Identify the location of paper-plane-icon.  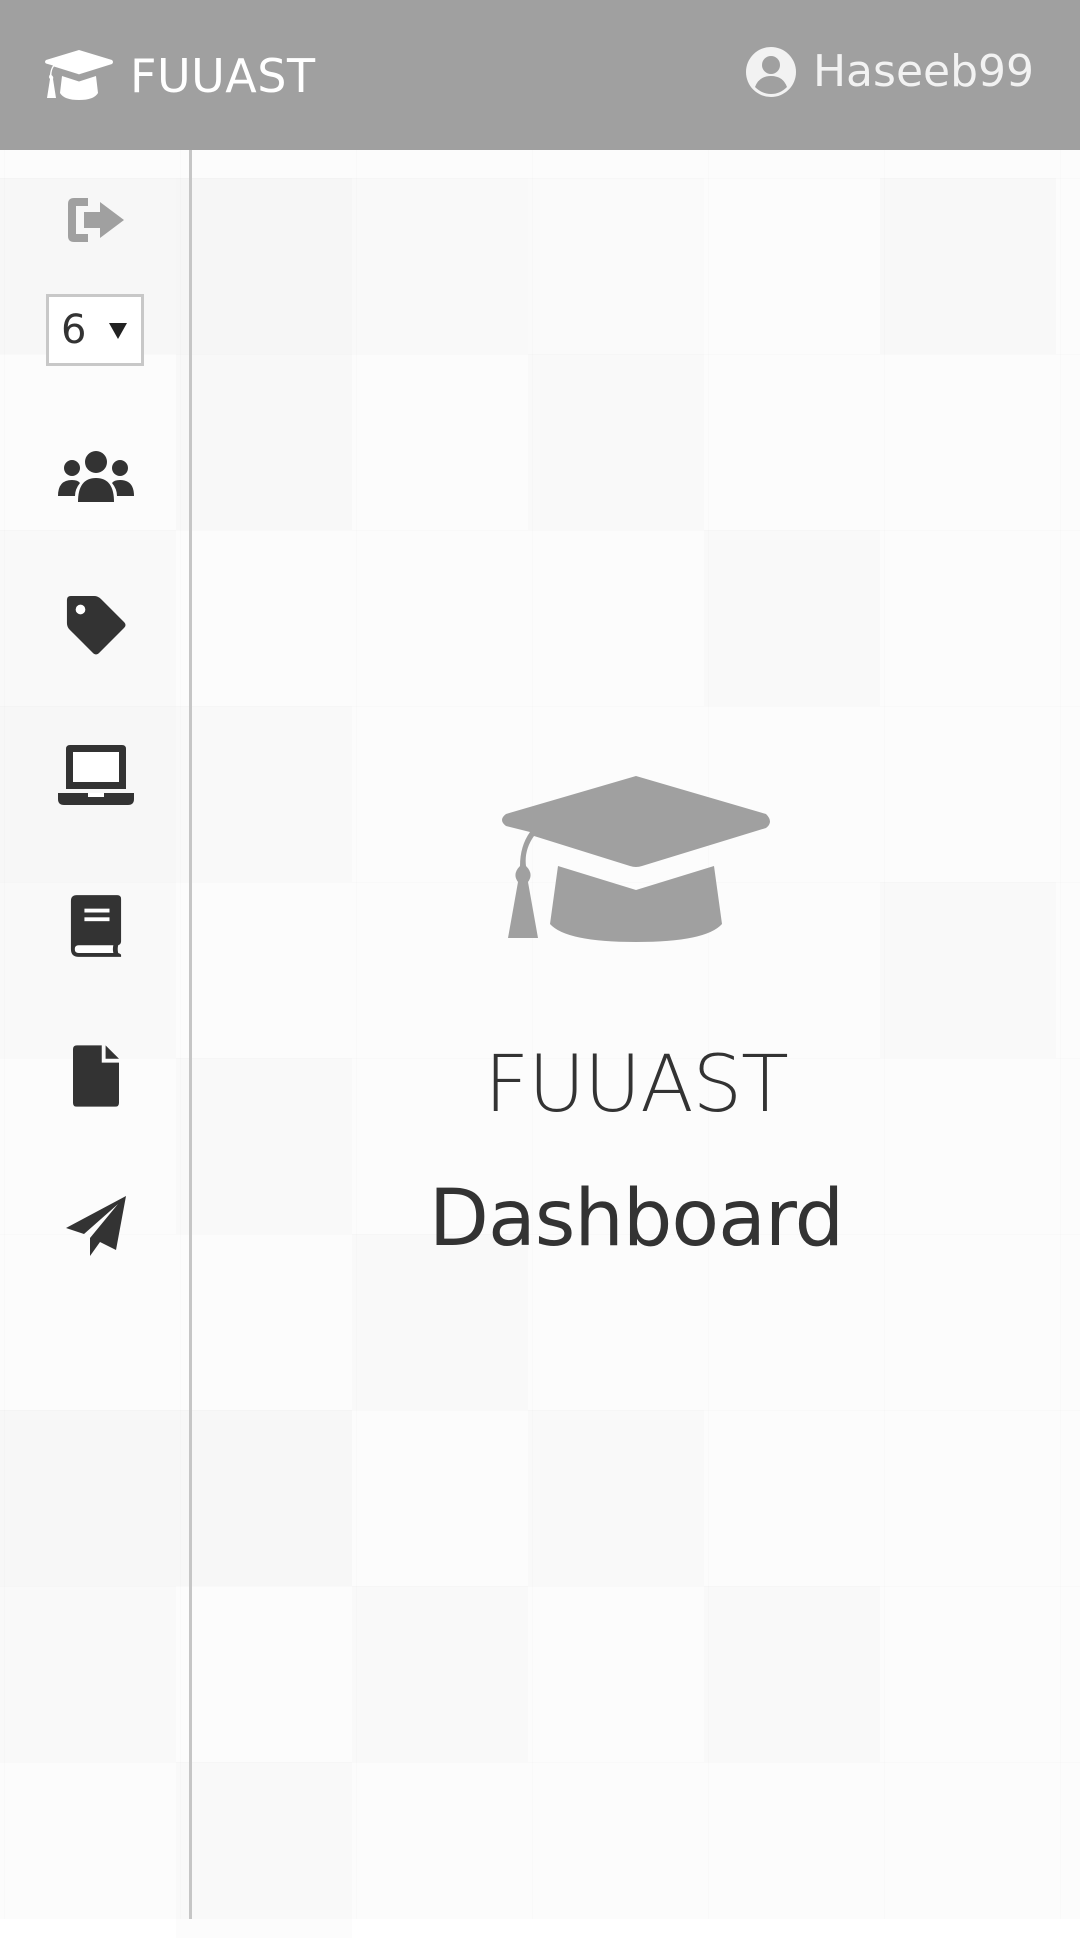
(96, 1226).